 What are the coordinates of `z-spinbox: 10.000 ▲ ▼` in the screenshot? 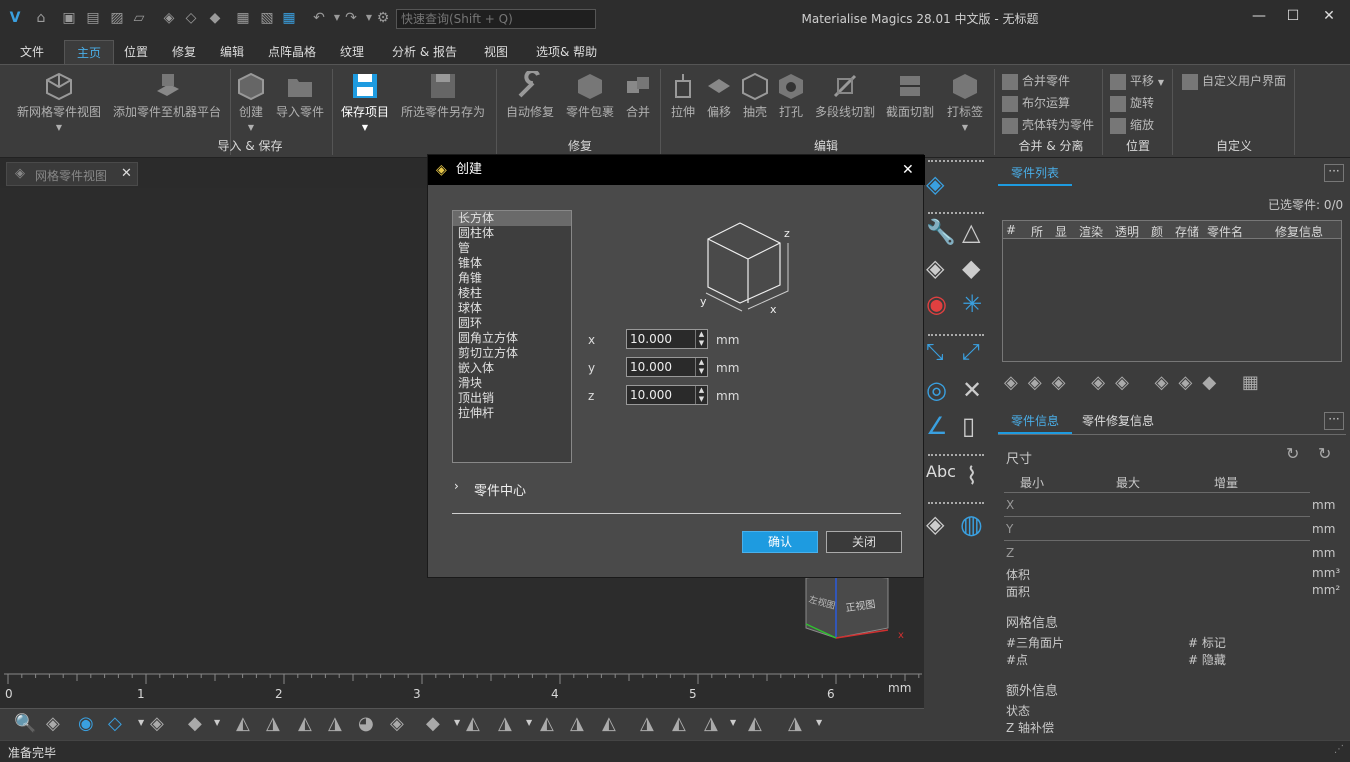 It's located at (667, 395).